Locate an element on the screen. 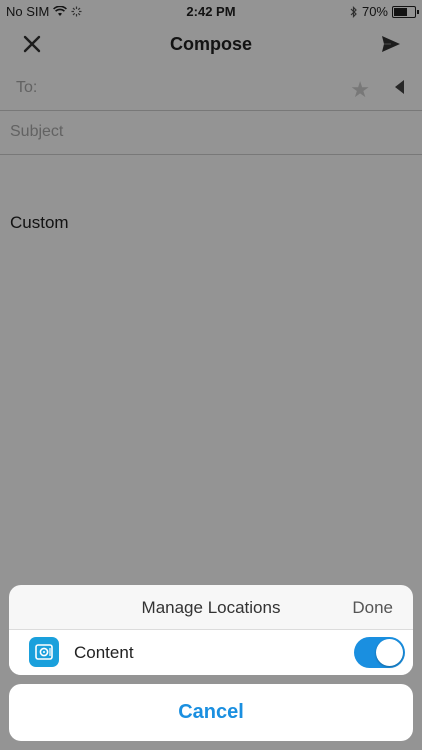 Image resolution: width=422 pixels, height=750 pixels. done-button: Done is located at coordinates (372, 608).